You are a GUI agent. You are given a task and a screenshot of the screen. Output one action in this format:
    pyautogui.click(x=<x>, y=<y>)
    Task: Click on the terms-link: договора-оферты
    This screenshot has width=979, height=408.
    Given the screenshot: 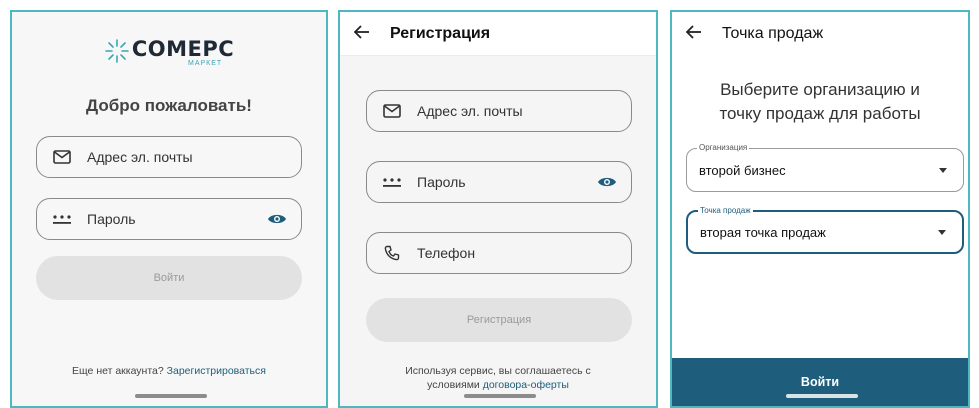 What is the action you would take?
    pyautogui.click(x=526, y=385)
    